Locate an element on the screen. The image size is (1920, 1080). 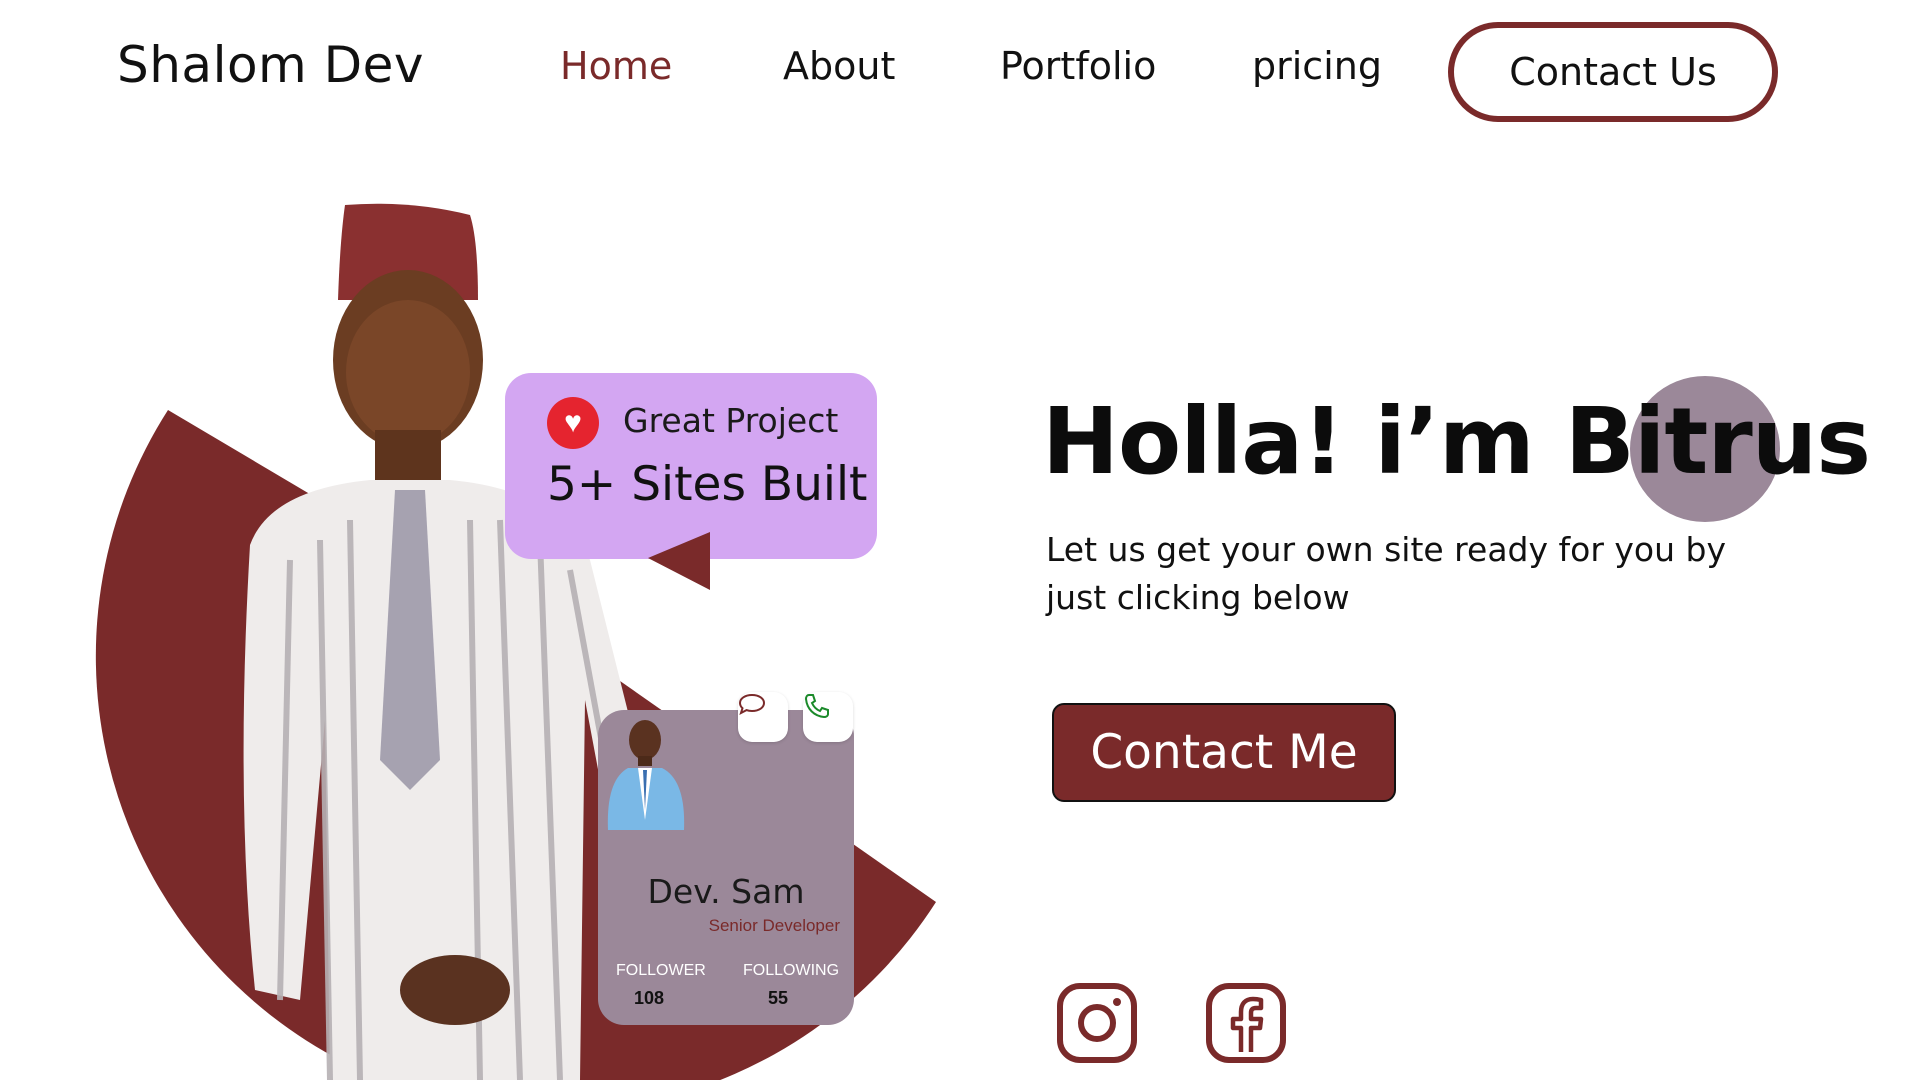
phone-icon is located at coordinates (828, 717).